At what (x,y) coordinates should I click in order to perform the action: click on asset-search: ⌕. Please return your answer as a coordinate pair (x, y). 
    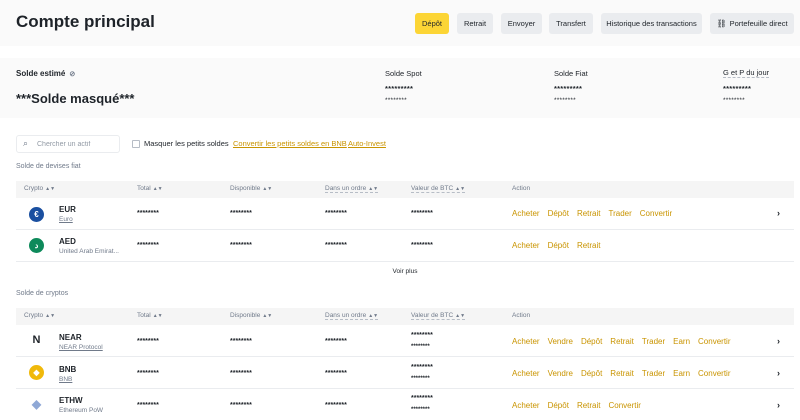
    Looking at the image, I should click on (68, 144).